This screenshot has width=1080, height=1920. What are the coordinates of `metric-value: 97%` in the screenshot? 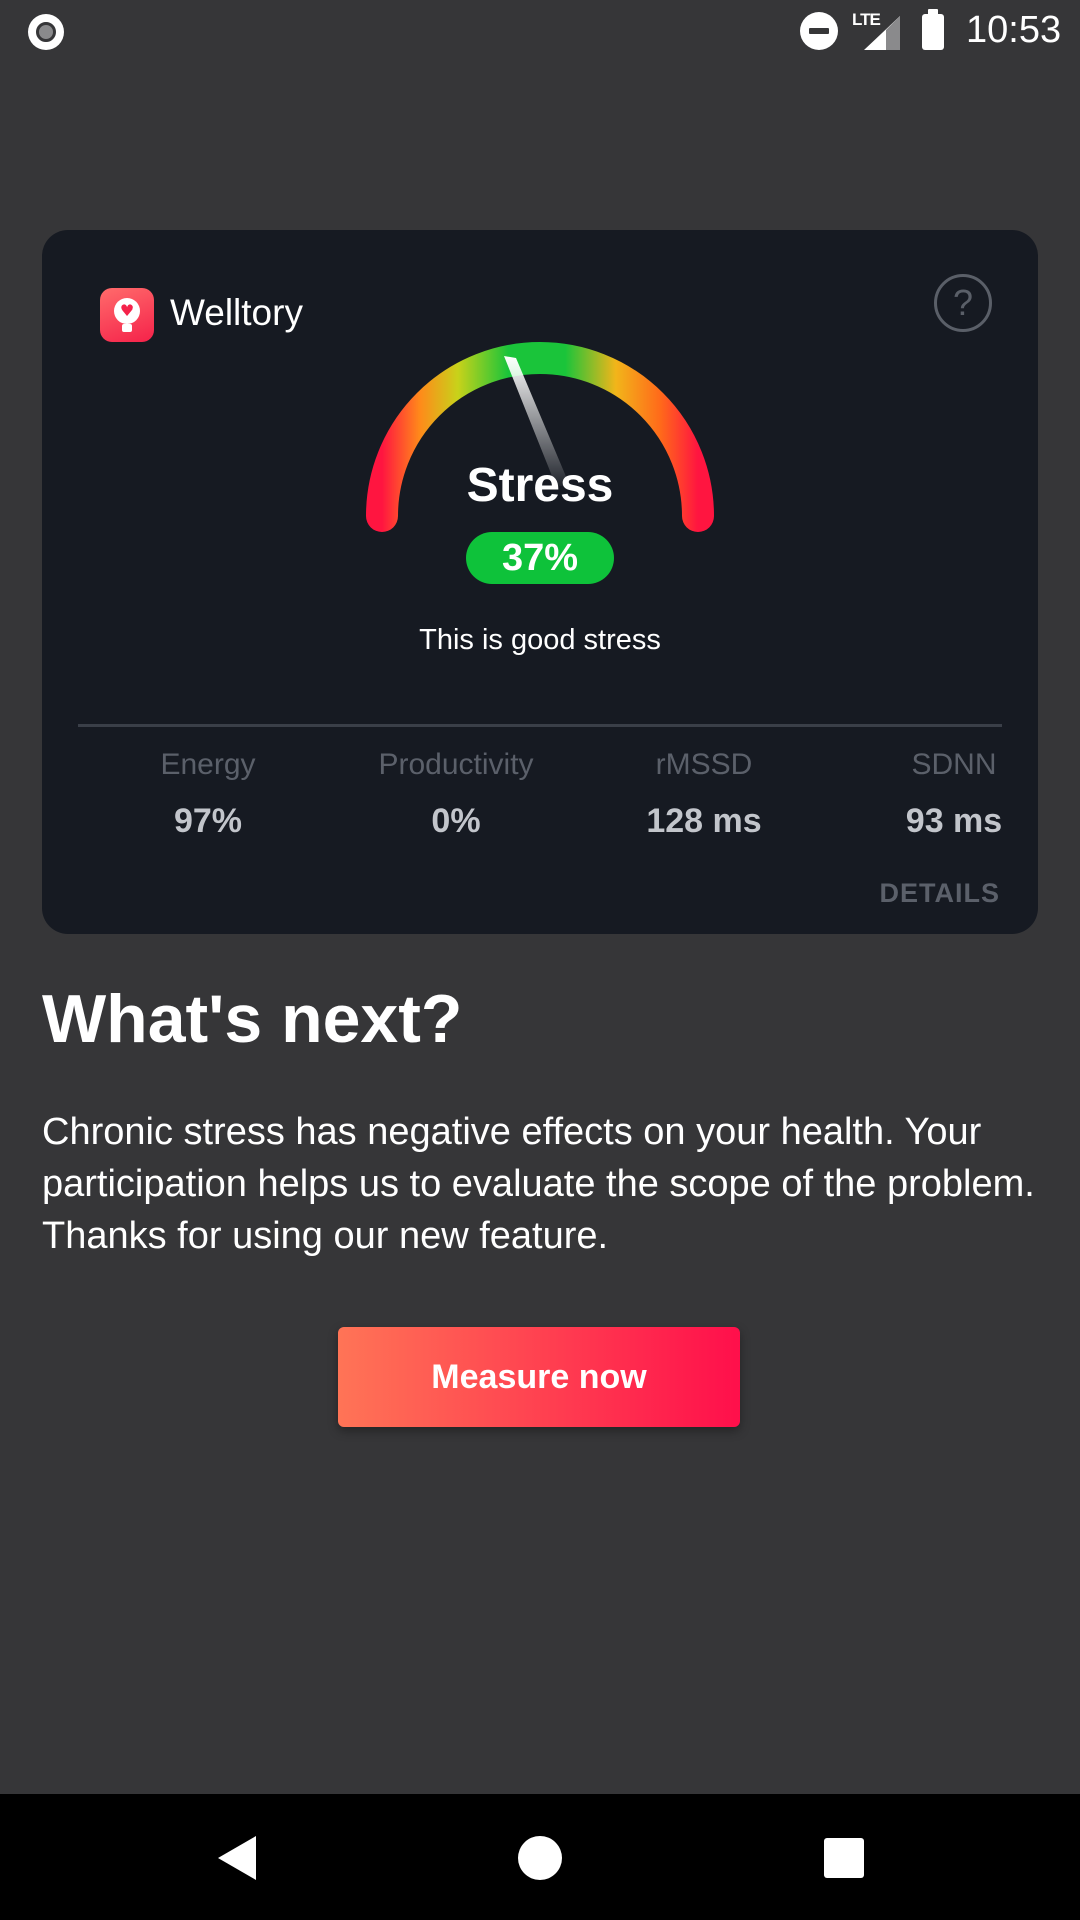 It's located at (208, 821).